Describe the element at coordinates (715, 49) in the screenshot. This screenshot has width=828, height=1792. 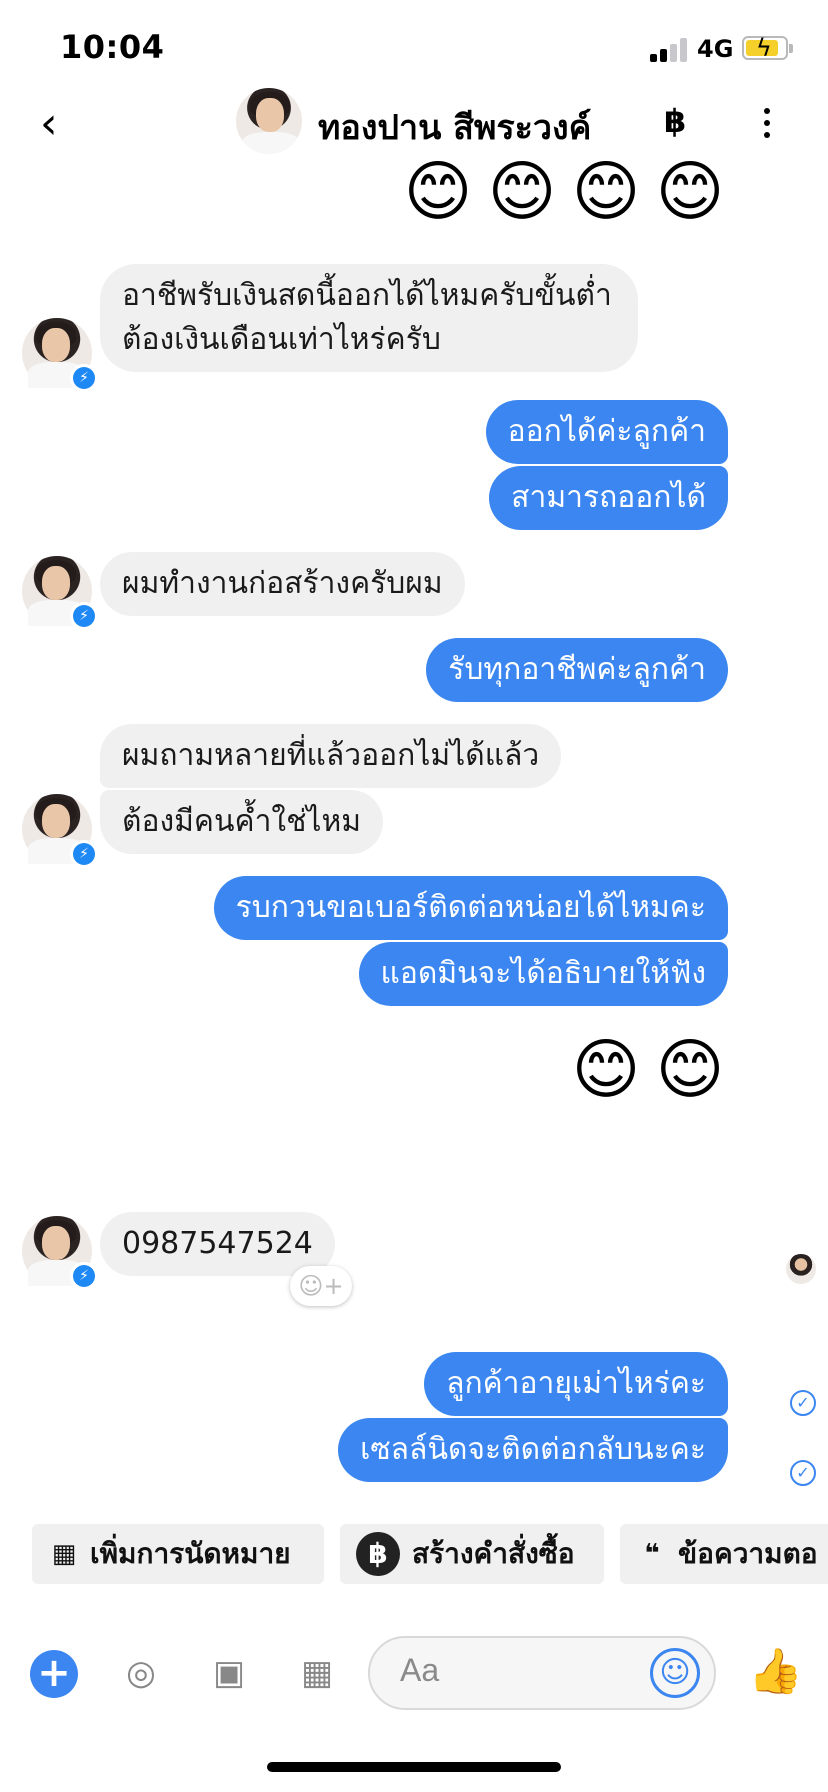
I see `network-label: 4G` at that location.